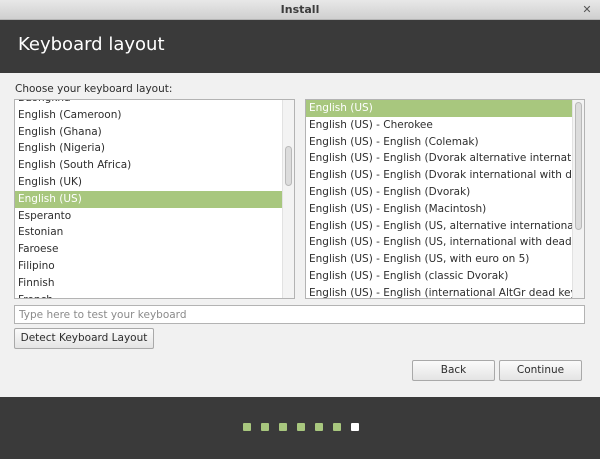 This screenshot has height=459, width=600. Describe the element at coordinates (148, 295) in the screenshot. I see `layout-list-item: French` at that location.